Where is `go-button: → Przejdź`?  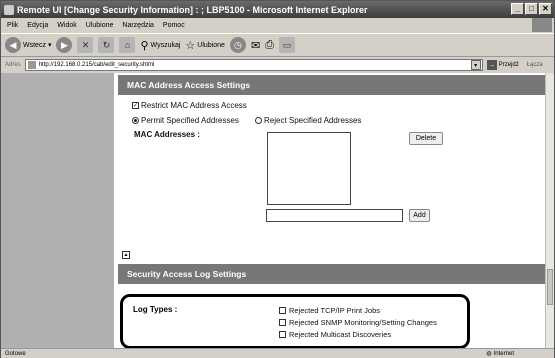
go-button: → Przejdź is located at coordinates (502, 65).